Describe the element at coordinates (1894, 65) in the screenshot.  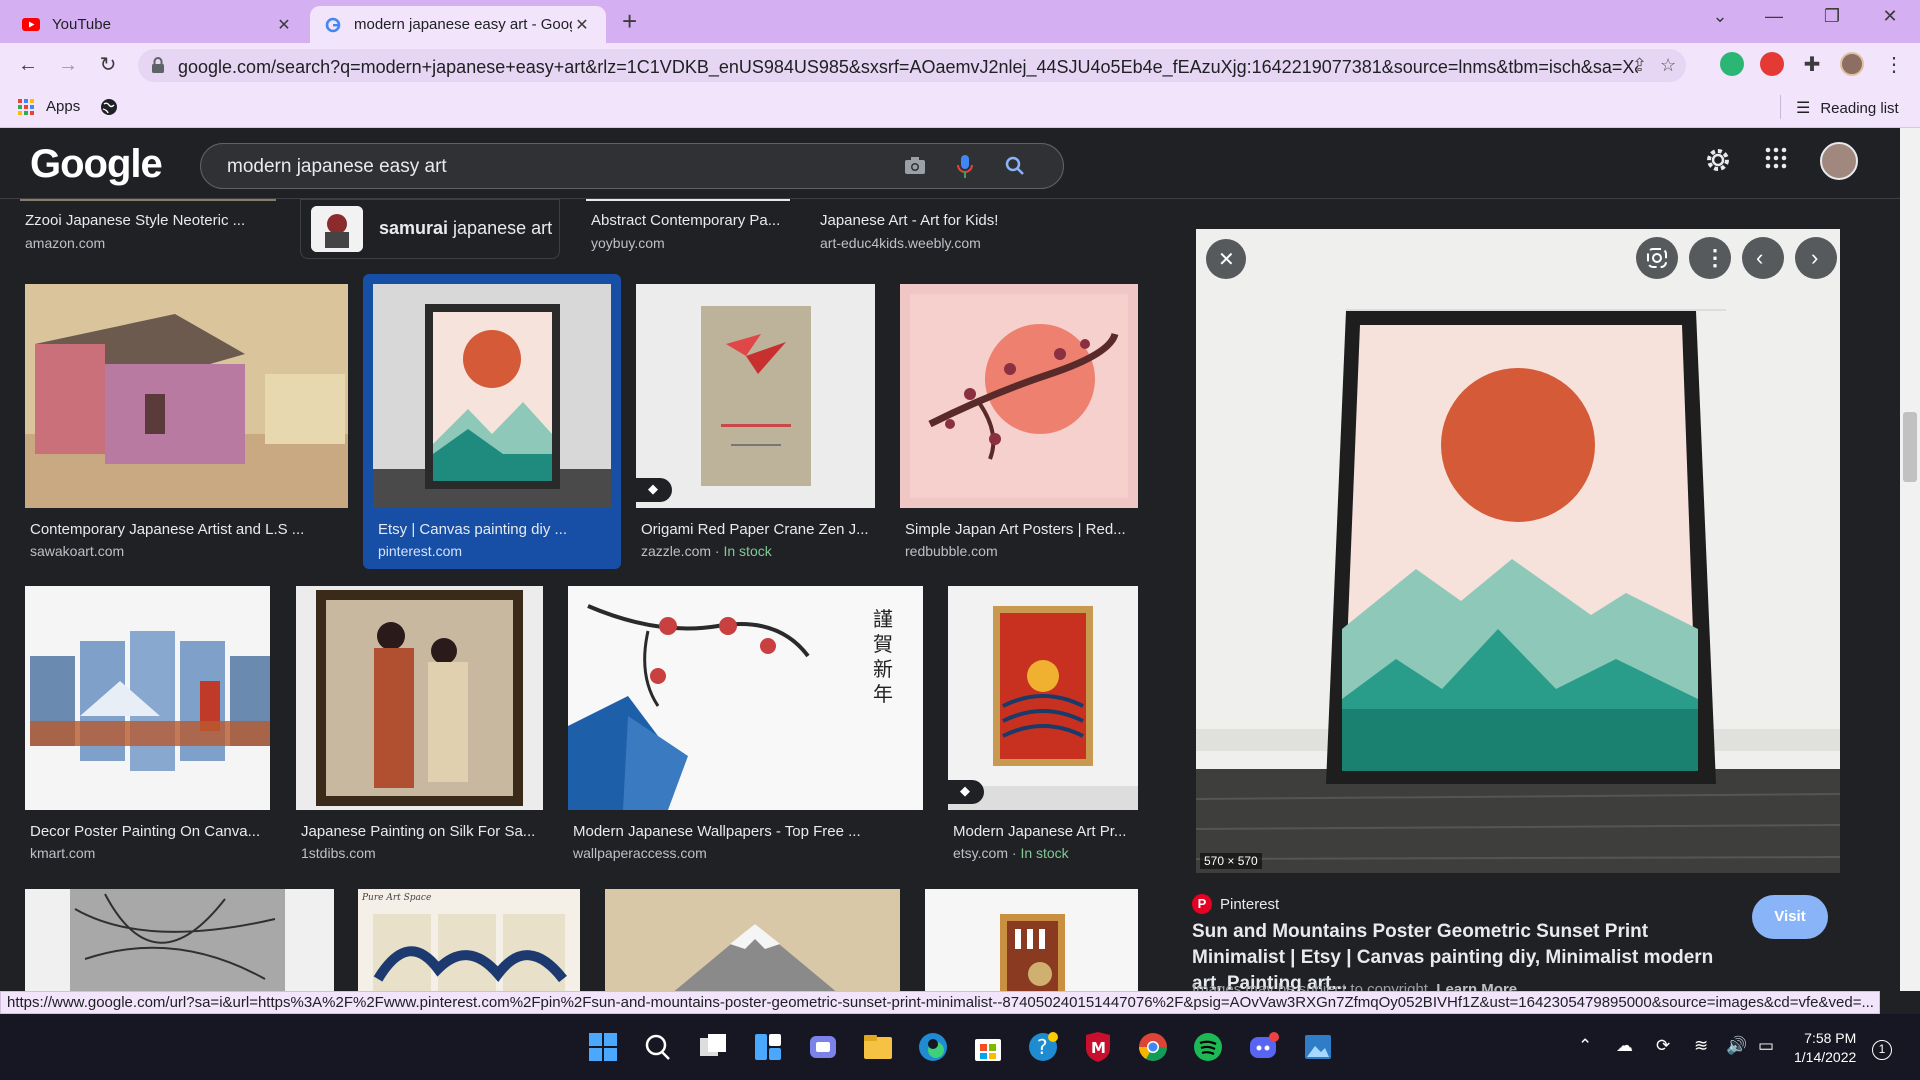
I see `more-menu-icon: ⋮` at that location.